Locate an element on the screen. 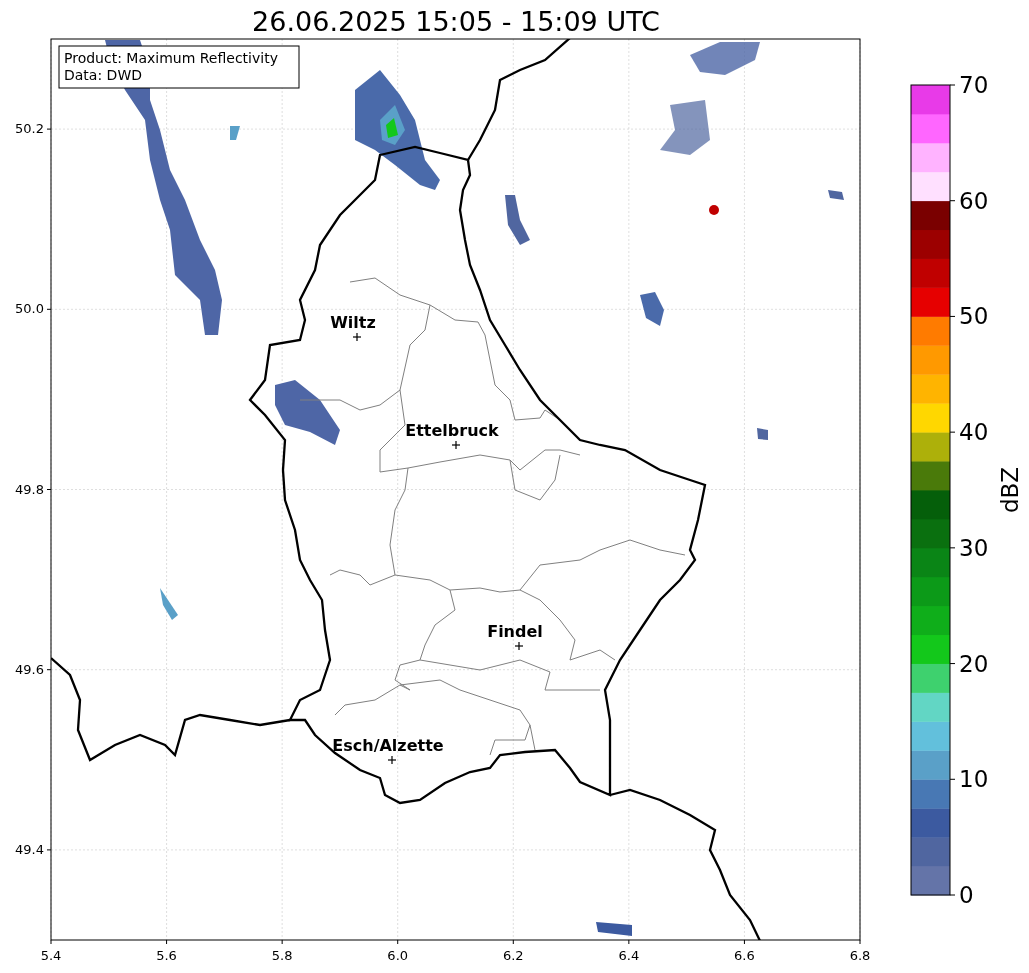 This screenshot has height=973, width=1029. x-axis-tick-label: 6.4 is located at coordinates (629, 955).